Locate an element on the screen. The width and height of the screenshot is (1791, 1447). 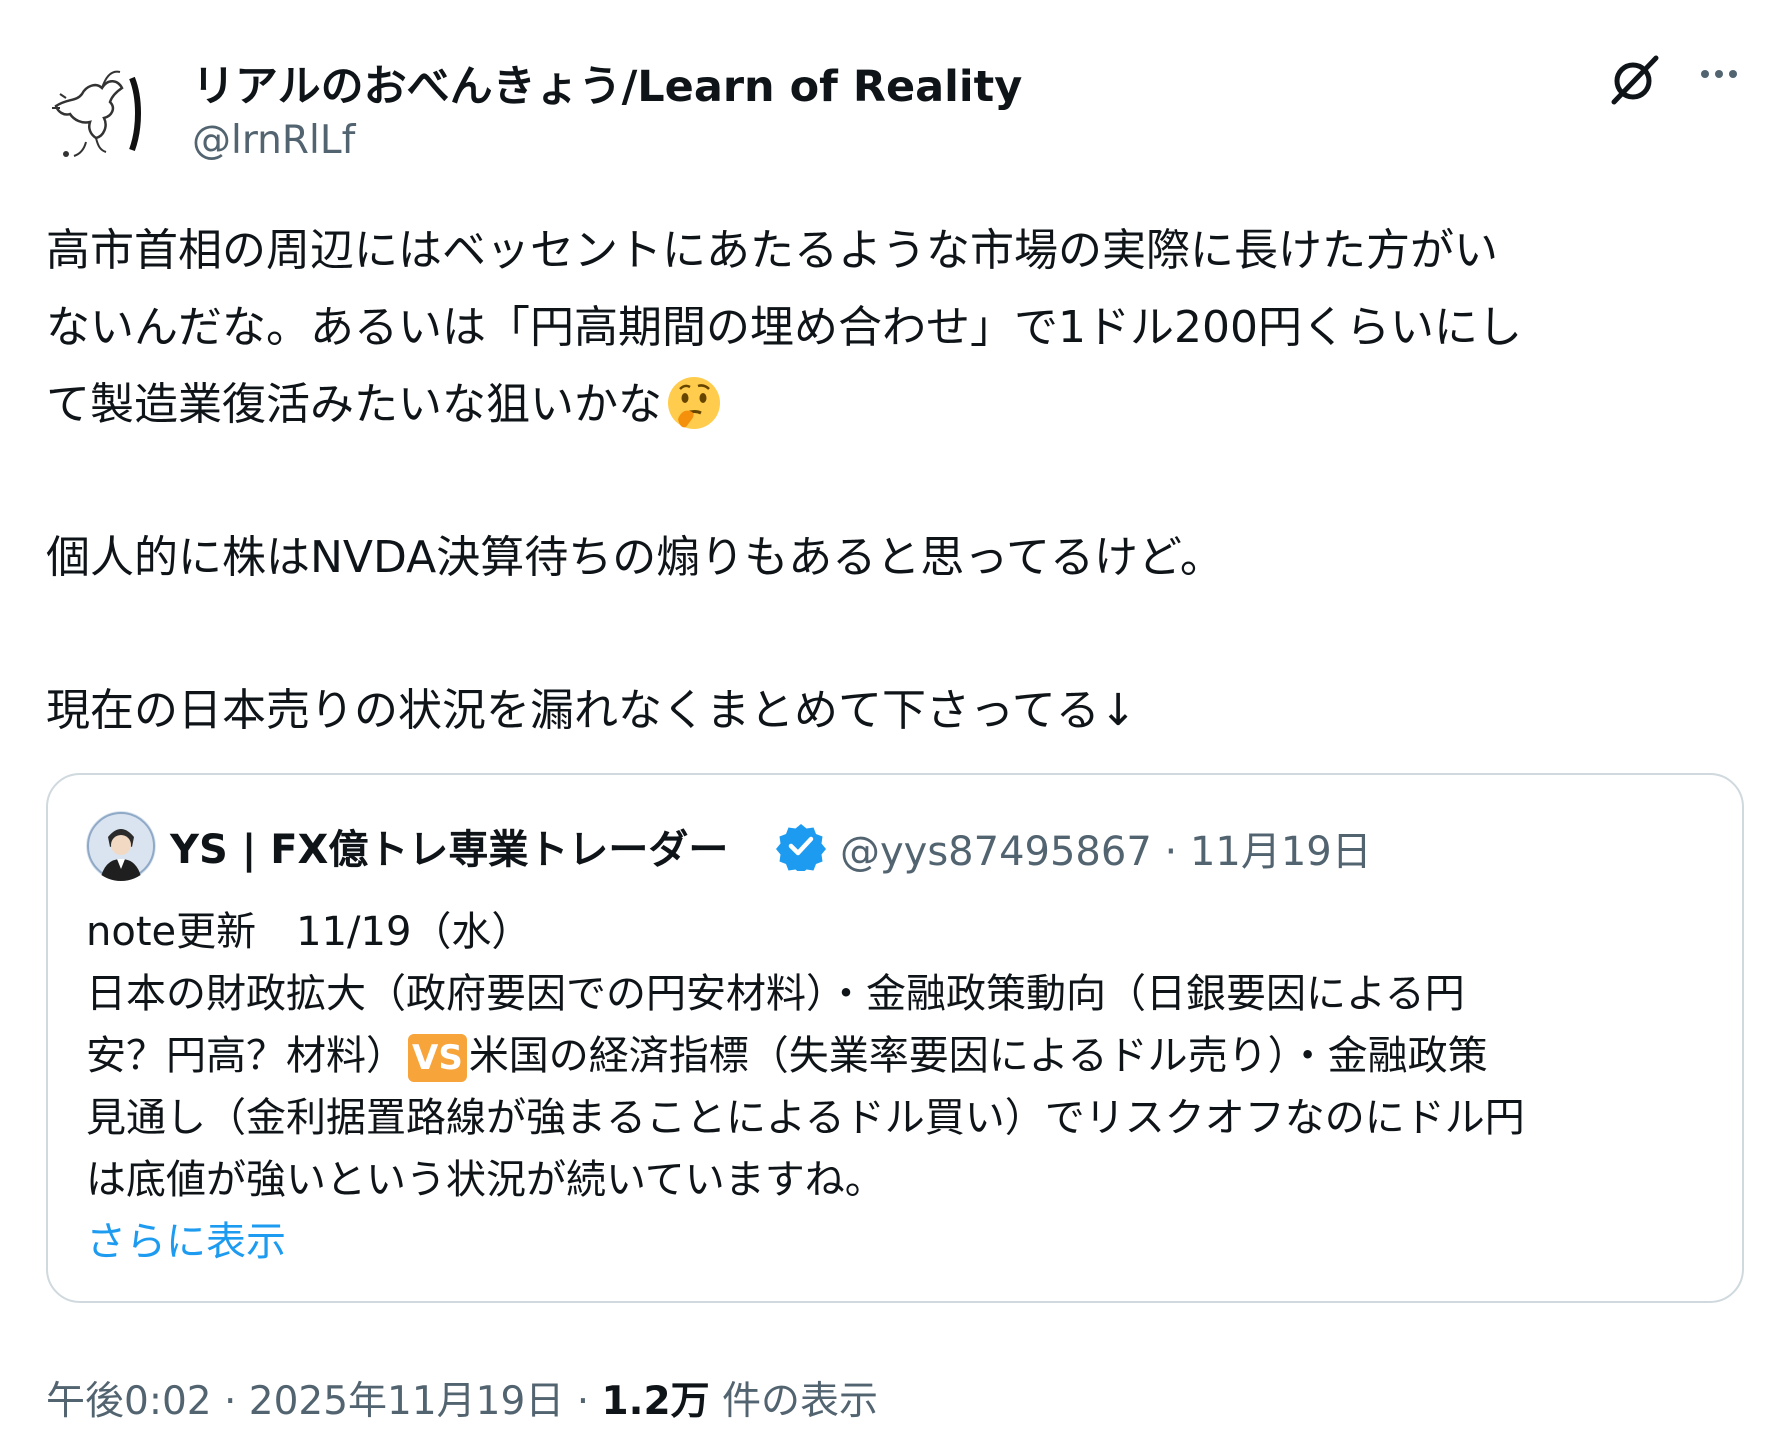
views-count: 1.2万 is located at coordinates (656, 1401).